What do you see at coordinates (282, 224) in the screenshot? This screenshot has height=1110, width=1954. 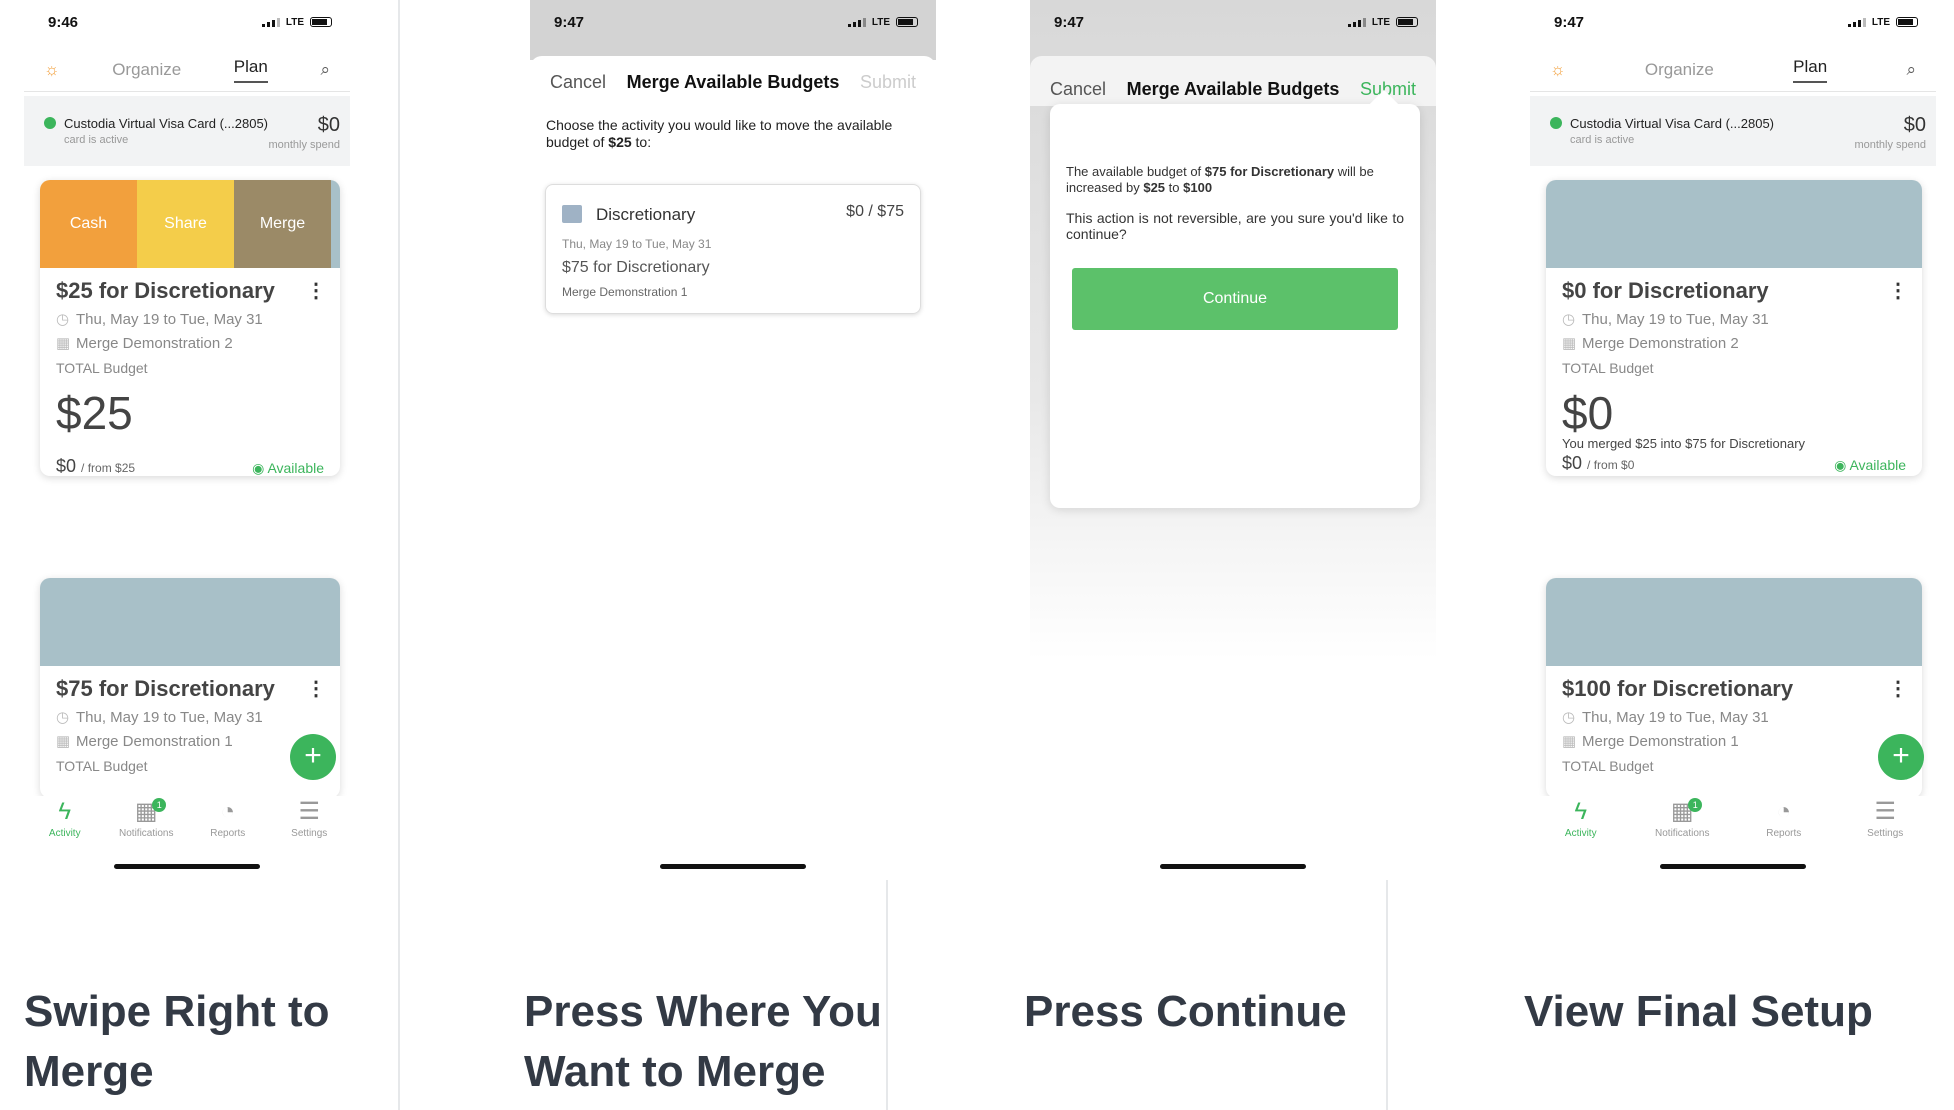 I see `merge-button: Merge` at bounding box center [282, 224].